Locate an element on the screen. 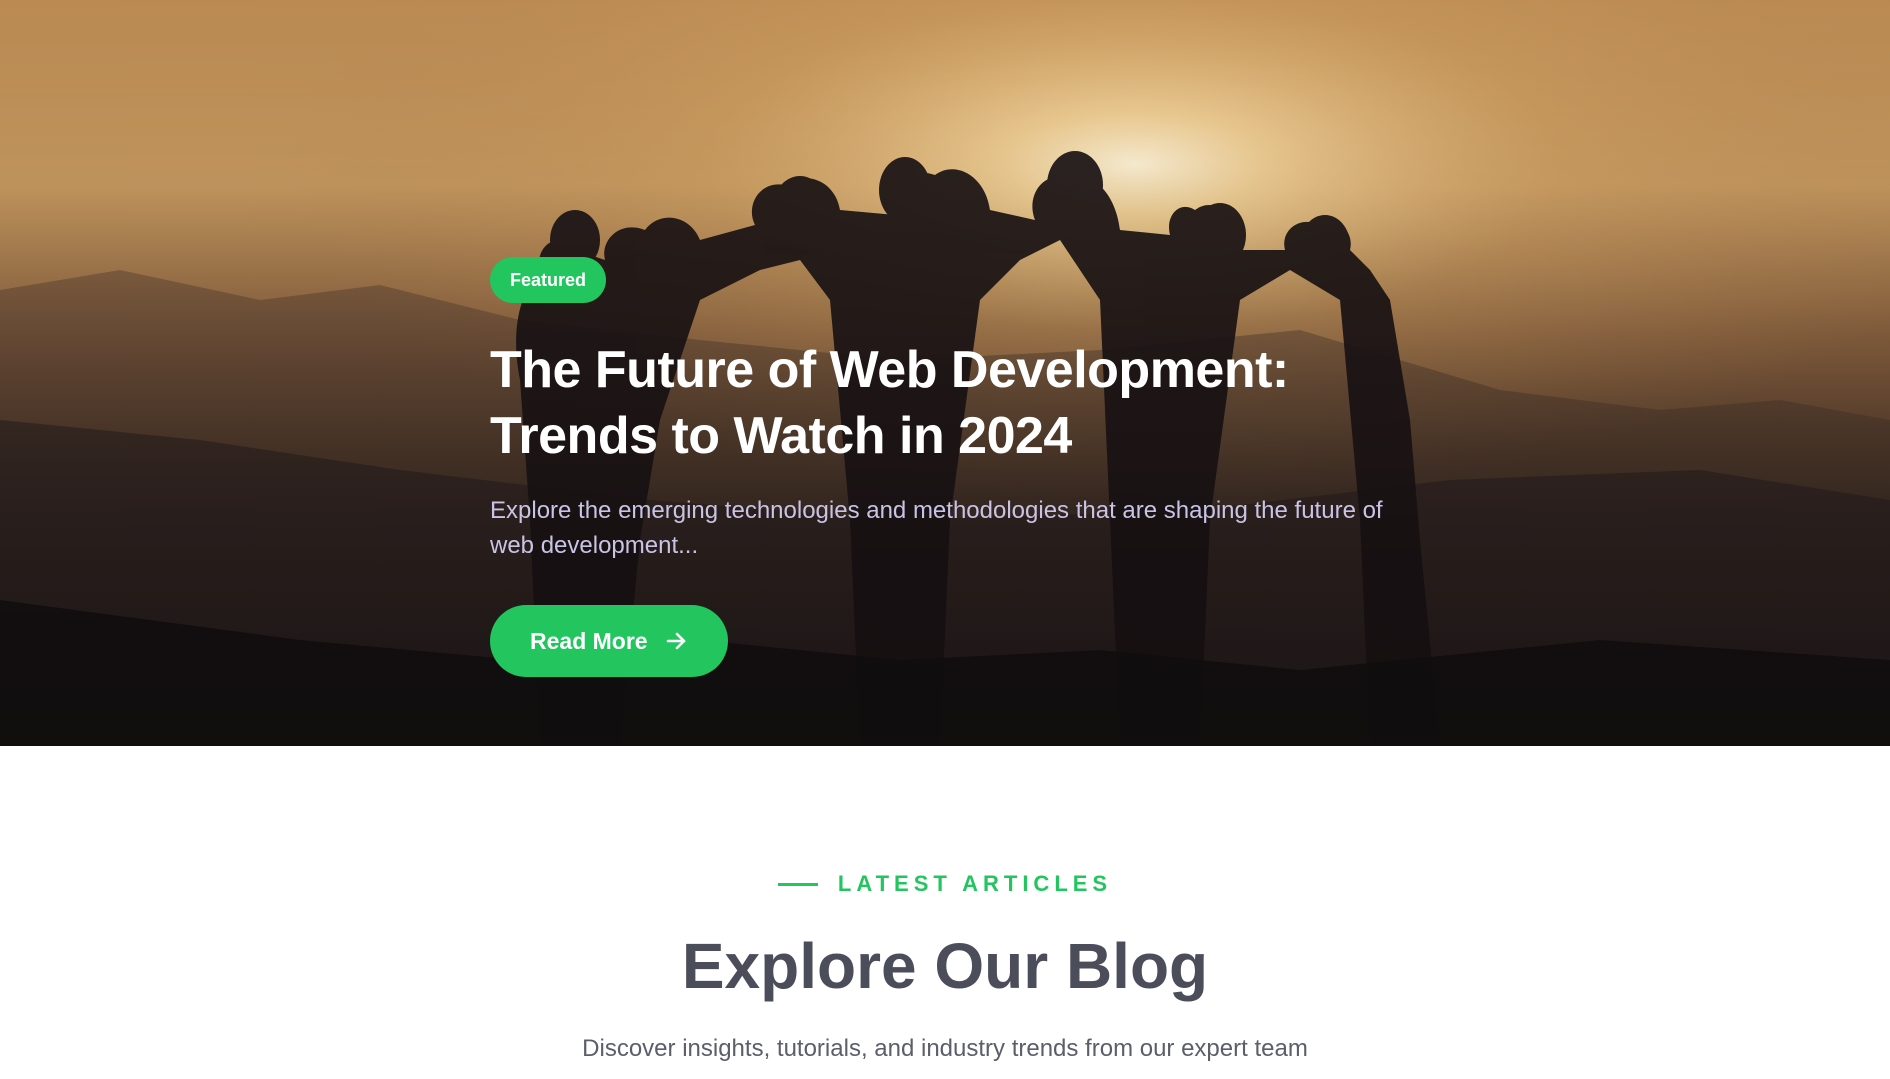 Image resolution: width=1890 pixels, height=1079 pixels. section-eyebrow: LATEST ARTICLES is located at coordinates (945, 884).